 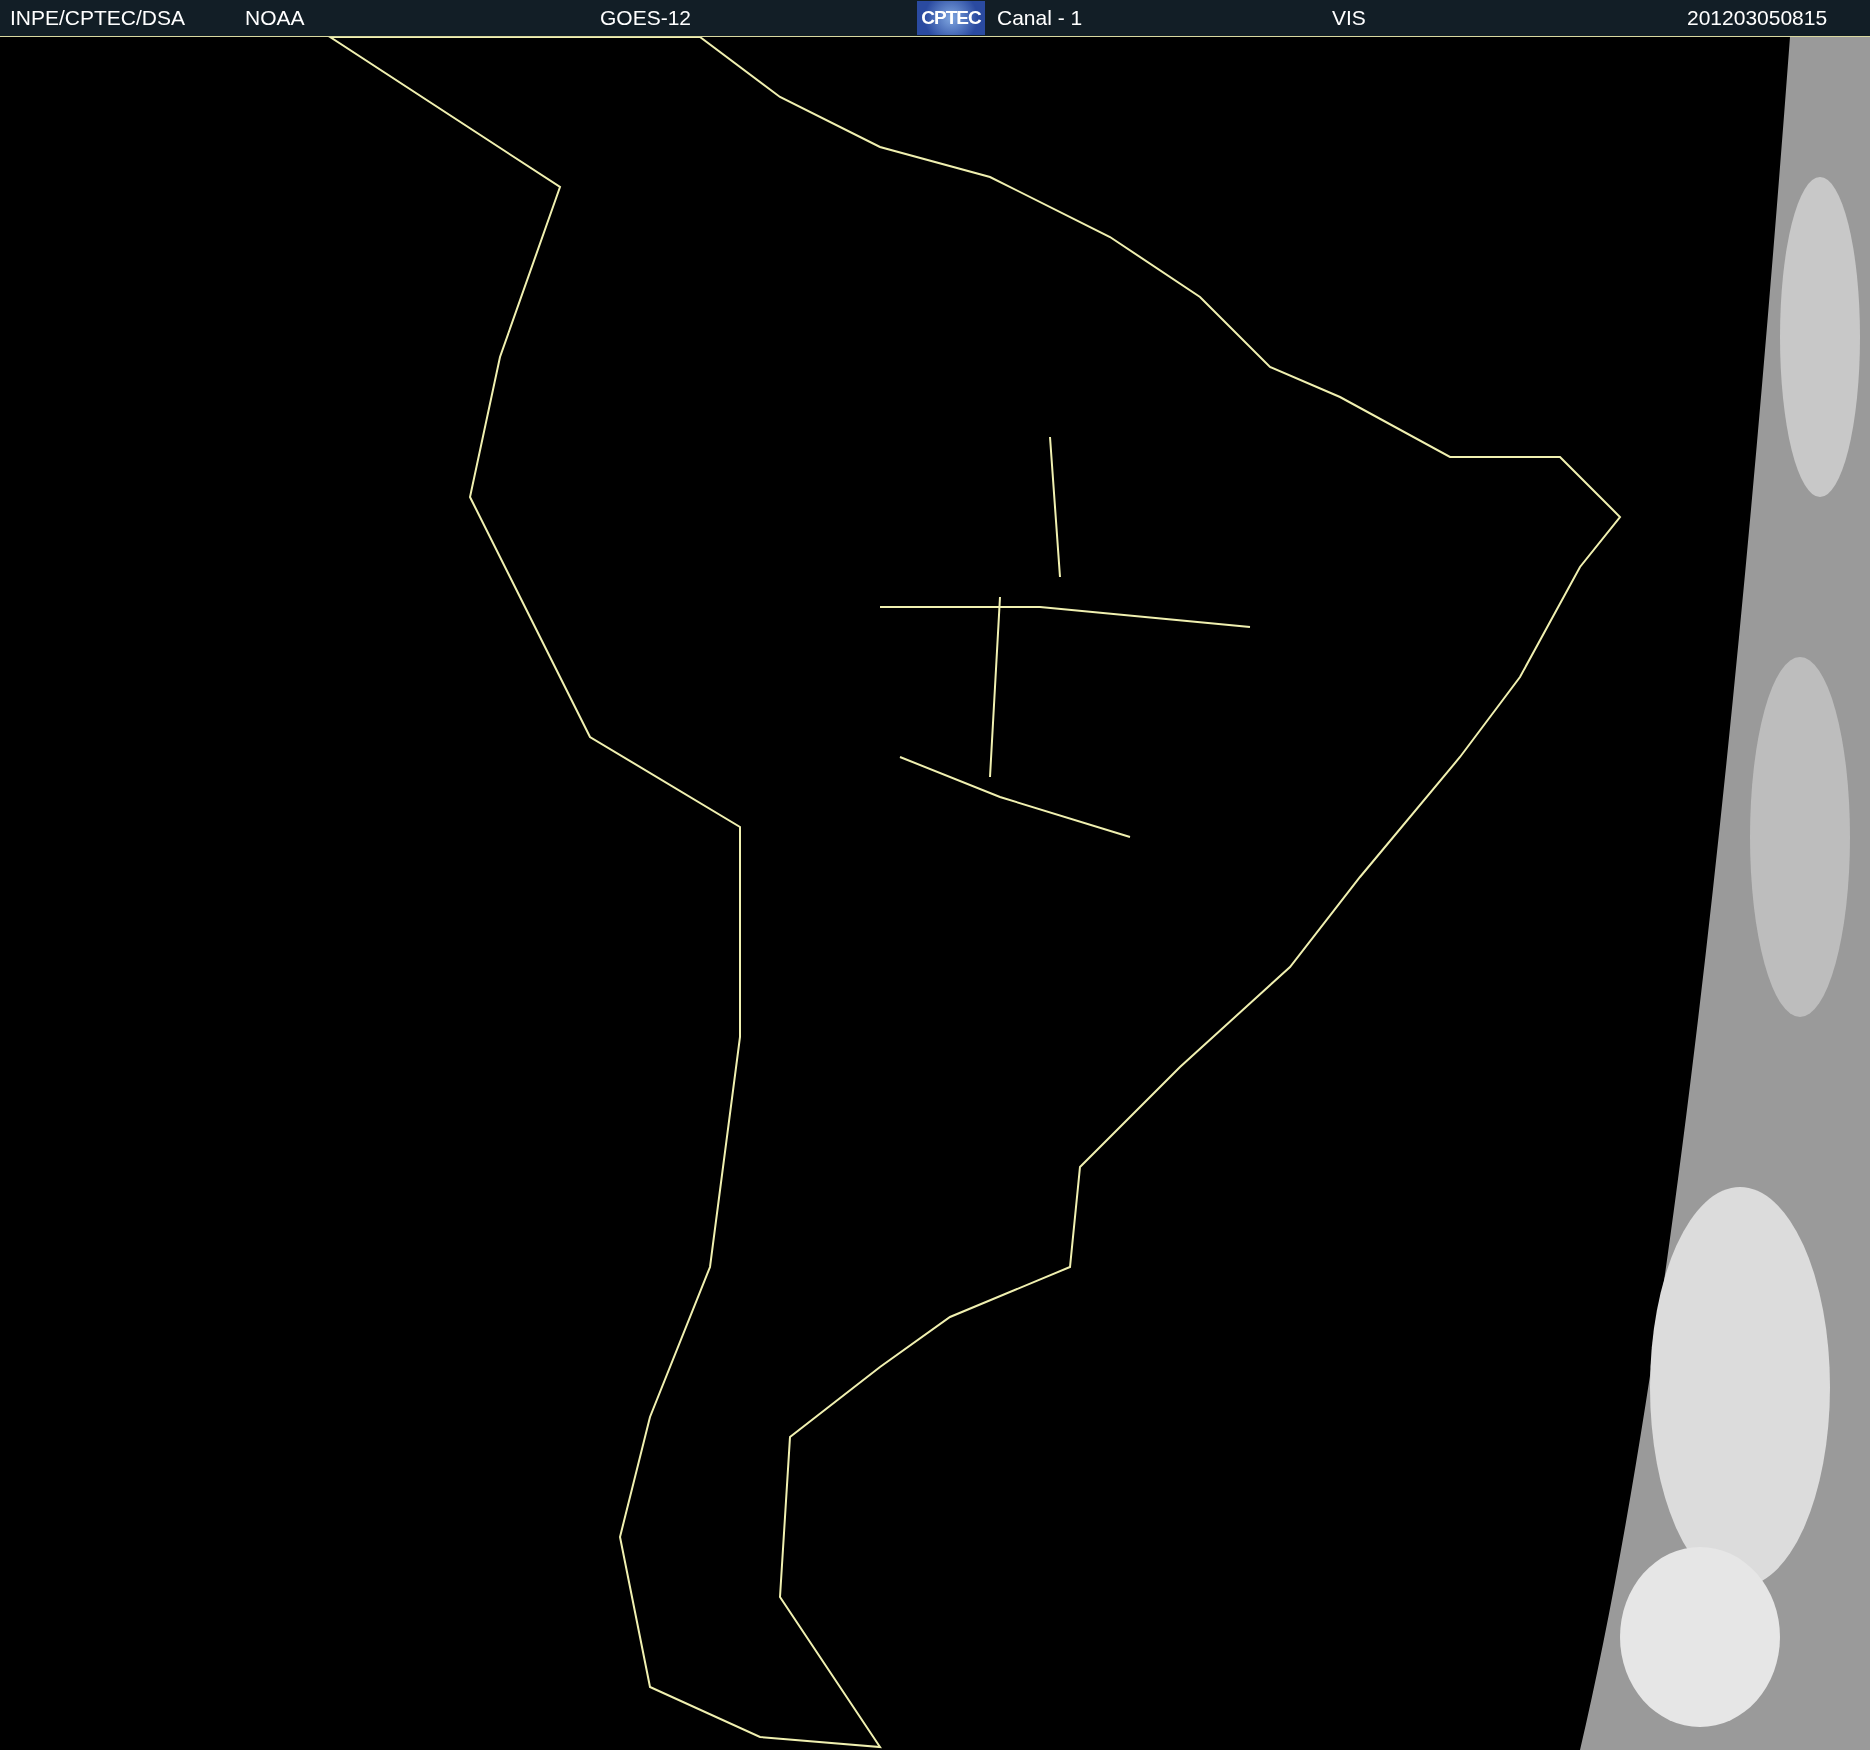 I want to click on header-label: GOES-12, so click(x=646, y=18).